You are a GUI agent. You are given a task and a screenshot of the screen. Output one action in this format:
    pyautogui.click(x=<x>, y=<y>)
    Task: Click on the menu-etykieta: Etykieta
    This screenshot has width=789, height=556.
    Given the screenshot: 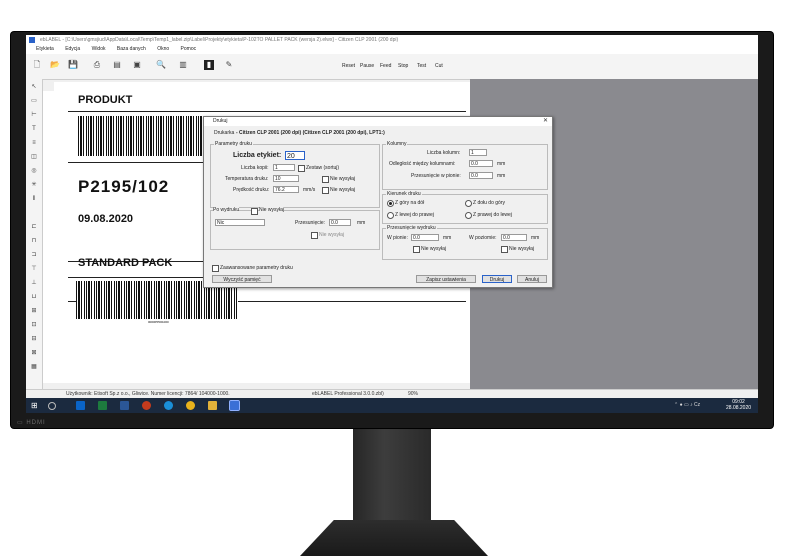 What is the action you would take?
    pyautogui.click(x=45, y=49)
    